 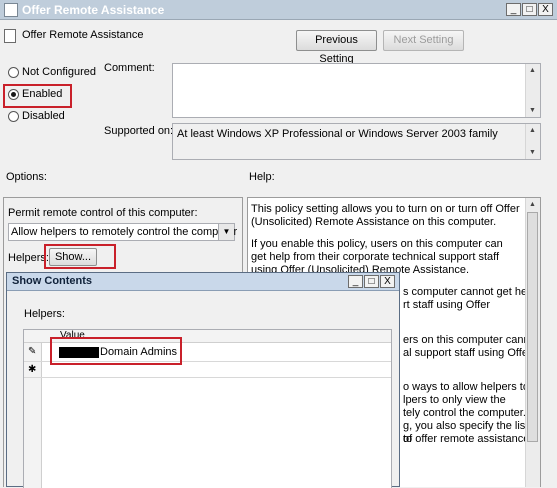 What do you see at coordinates (423, 40) in the screenshot?
I see `next-setting-button: Next Setting` at bounding box center [423, 40].